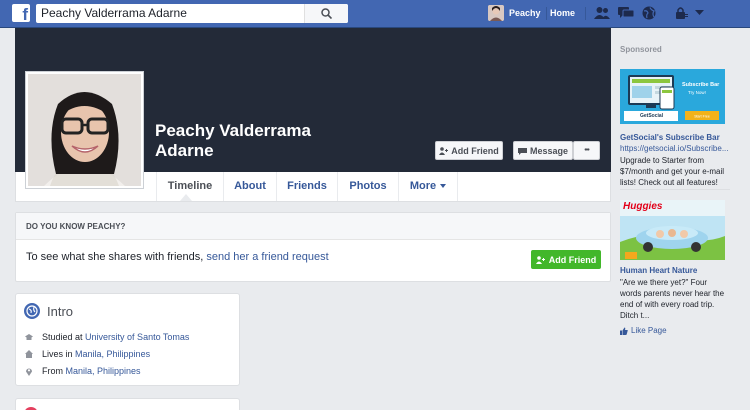 Image resolution: width=750 pixels, height=410 pixels. Describe the element at coordinates (29, 372) in the screenshot. I see `location-pin-icon` at that location.